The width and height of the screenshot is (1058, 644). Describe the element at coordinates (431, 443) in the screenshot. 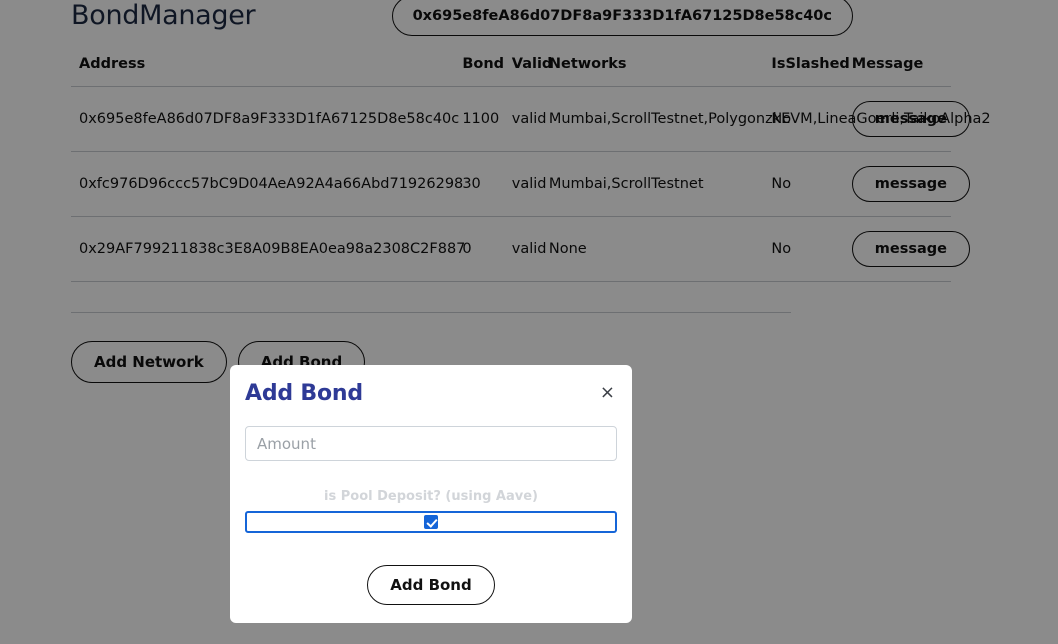

I see `amount-input` at that location.